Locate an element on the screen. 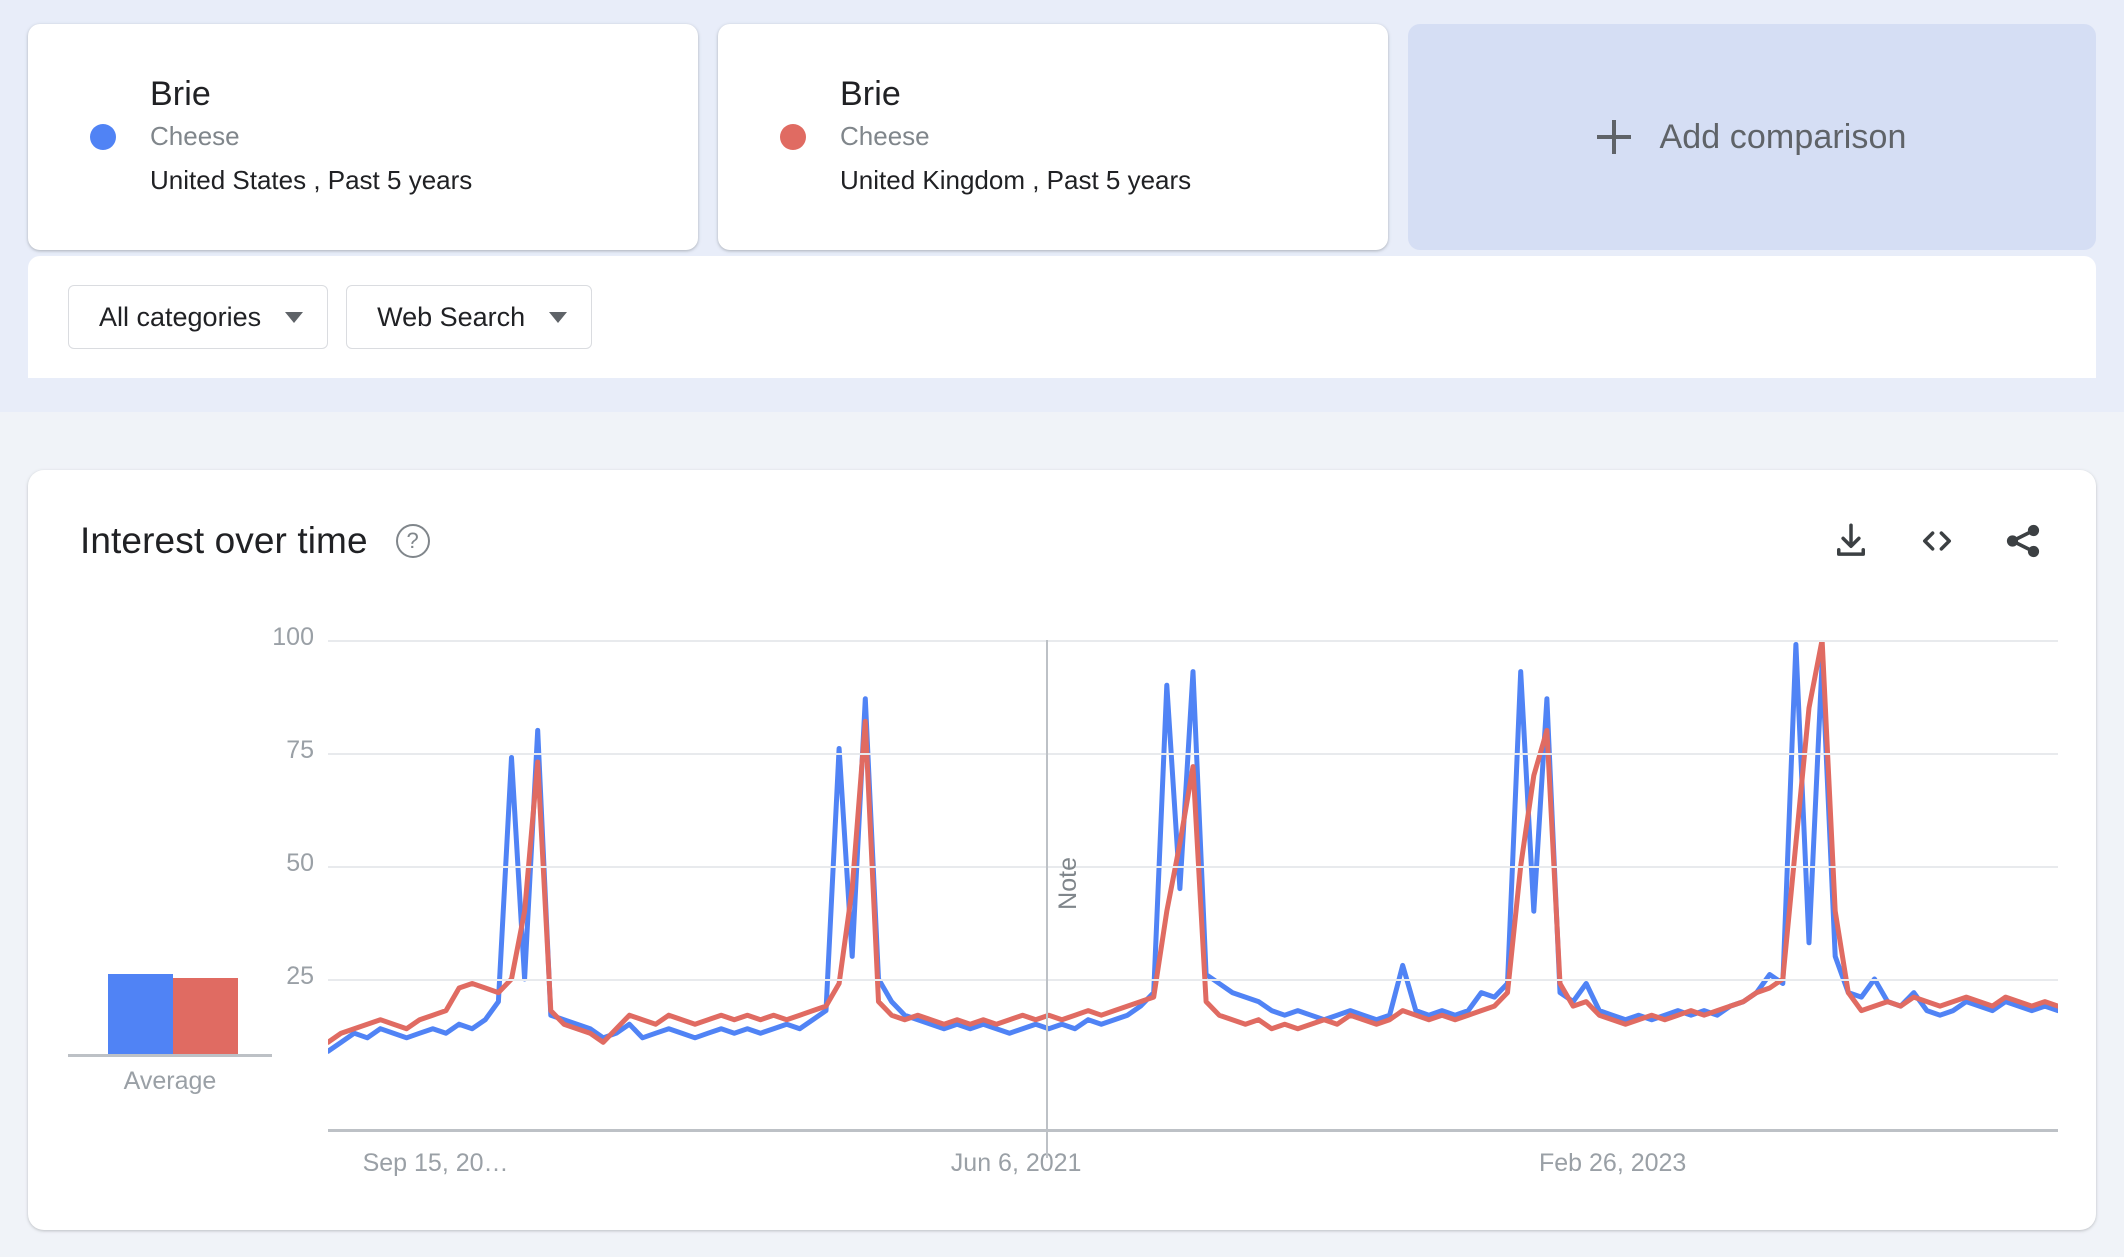  y-axis-tick: 75 is located at coordinates (300, 750).